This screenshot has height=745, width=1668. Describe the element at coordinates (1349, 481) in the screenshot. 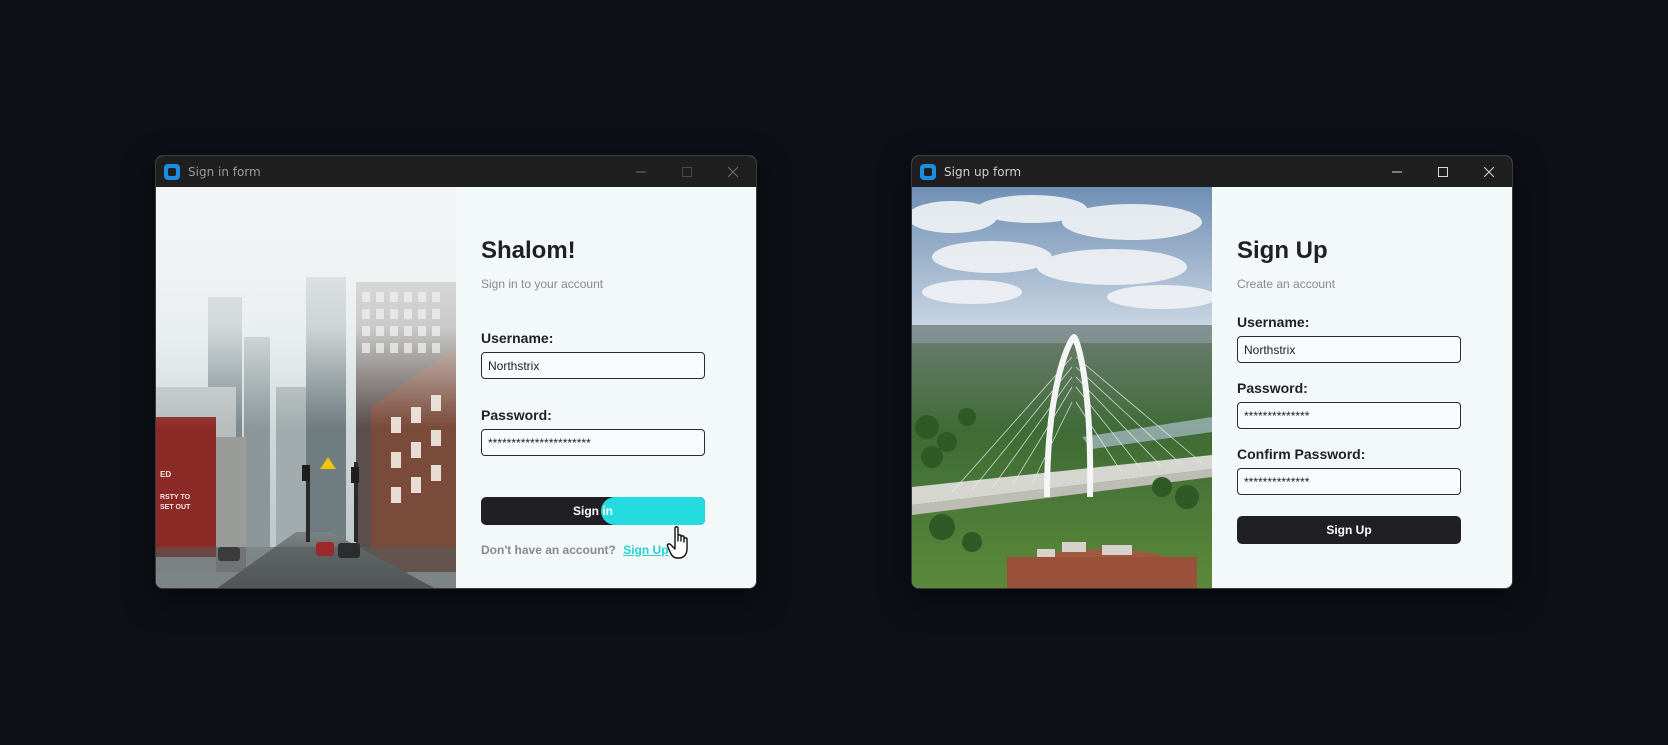

I see `confirm-password-input` at that location.